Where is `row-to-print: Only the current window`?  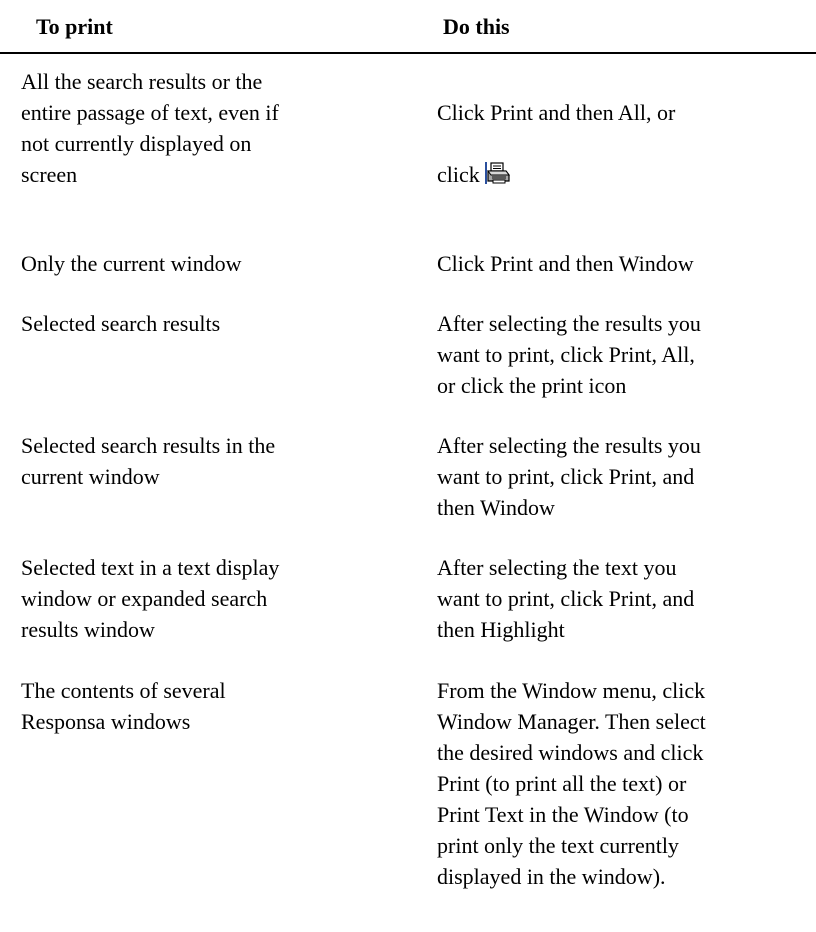
row-to-print: Only the current window is located at coordinates (131, 263).